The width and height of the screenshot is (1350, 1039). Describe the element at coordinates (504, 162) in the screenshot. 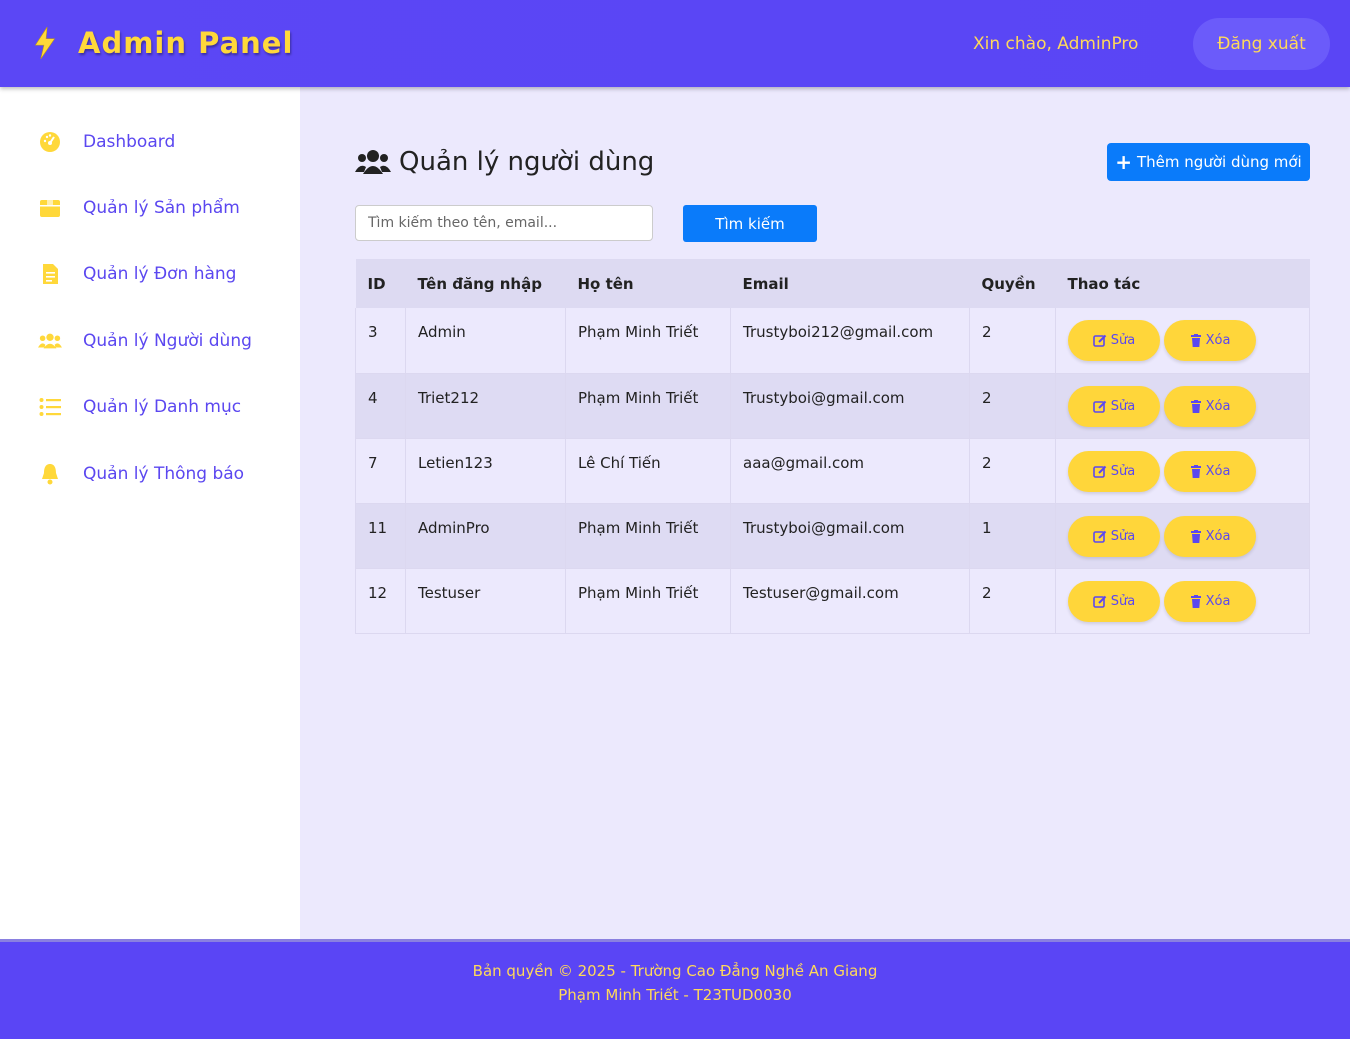

I see `page-title: Quản lý người dùng` at that location.